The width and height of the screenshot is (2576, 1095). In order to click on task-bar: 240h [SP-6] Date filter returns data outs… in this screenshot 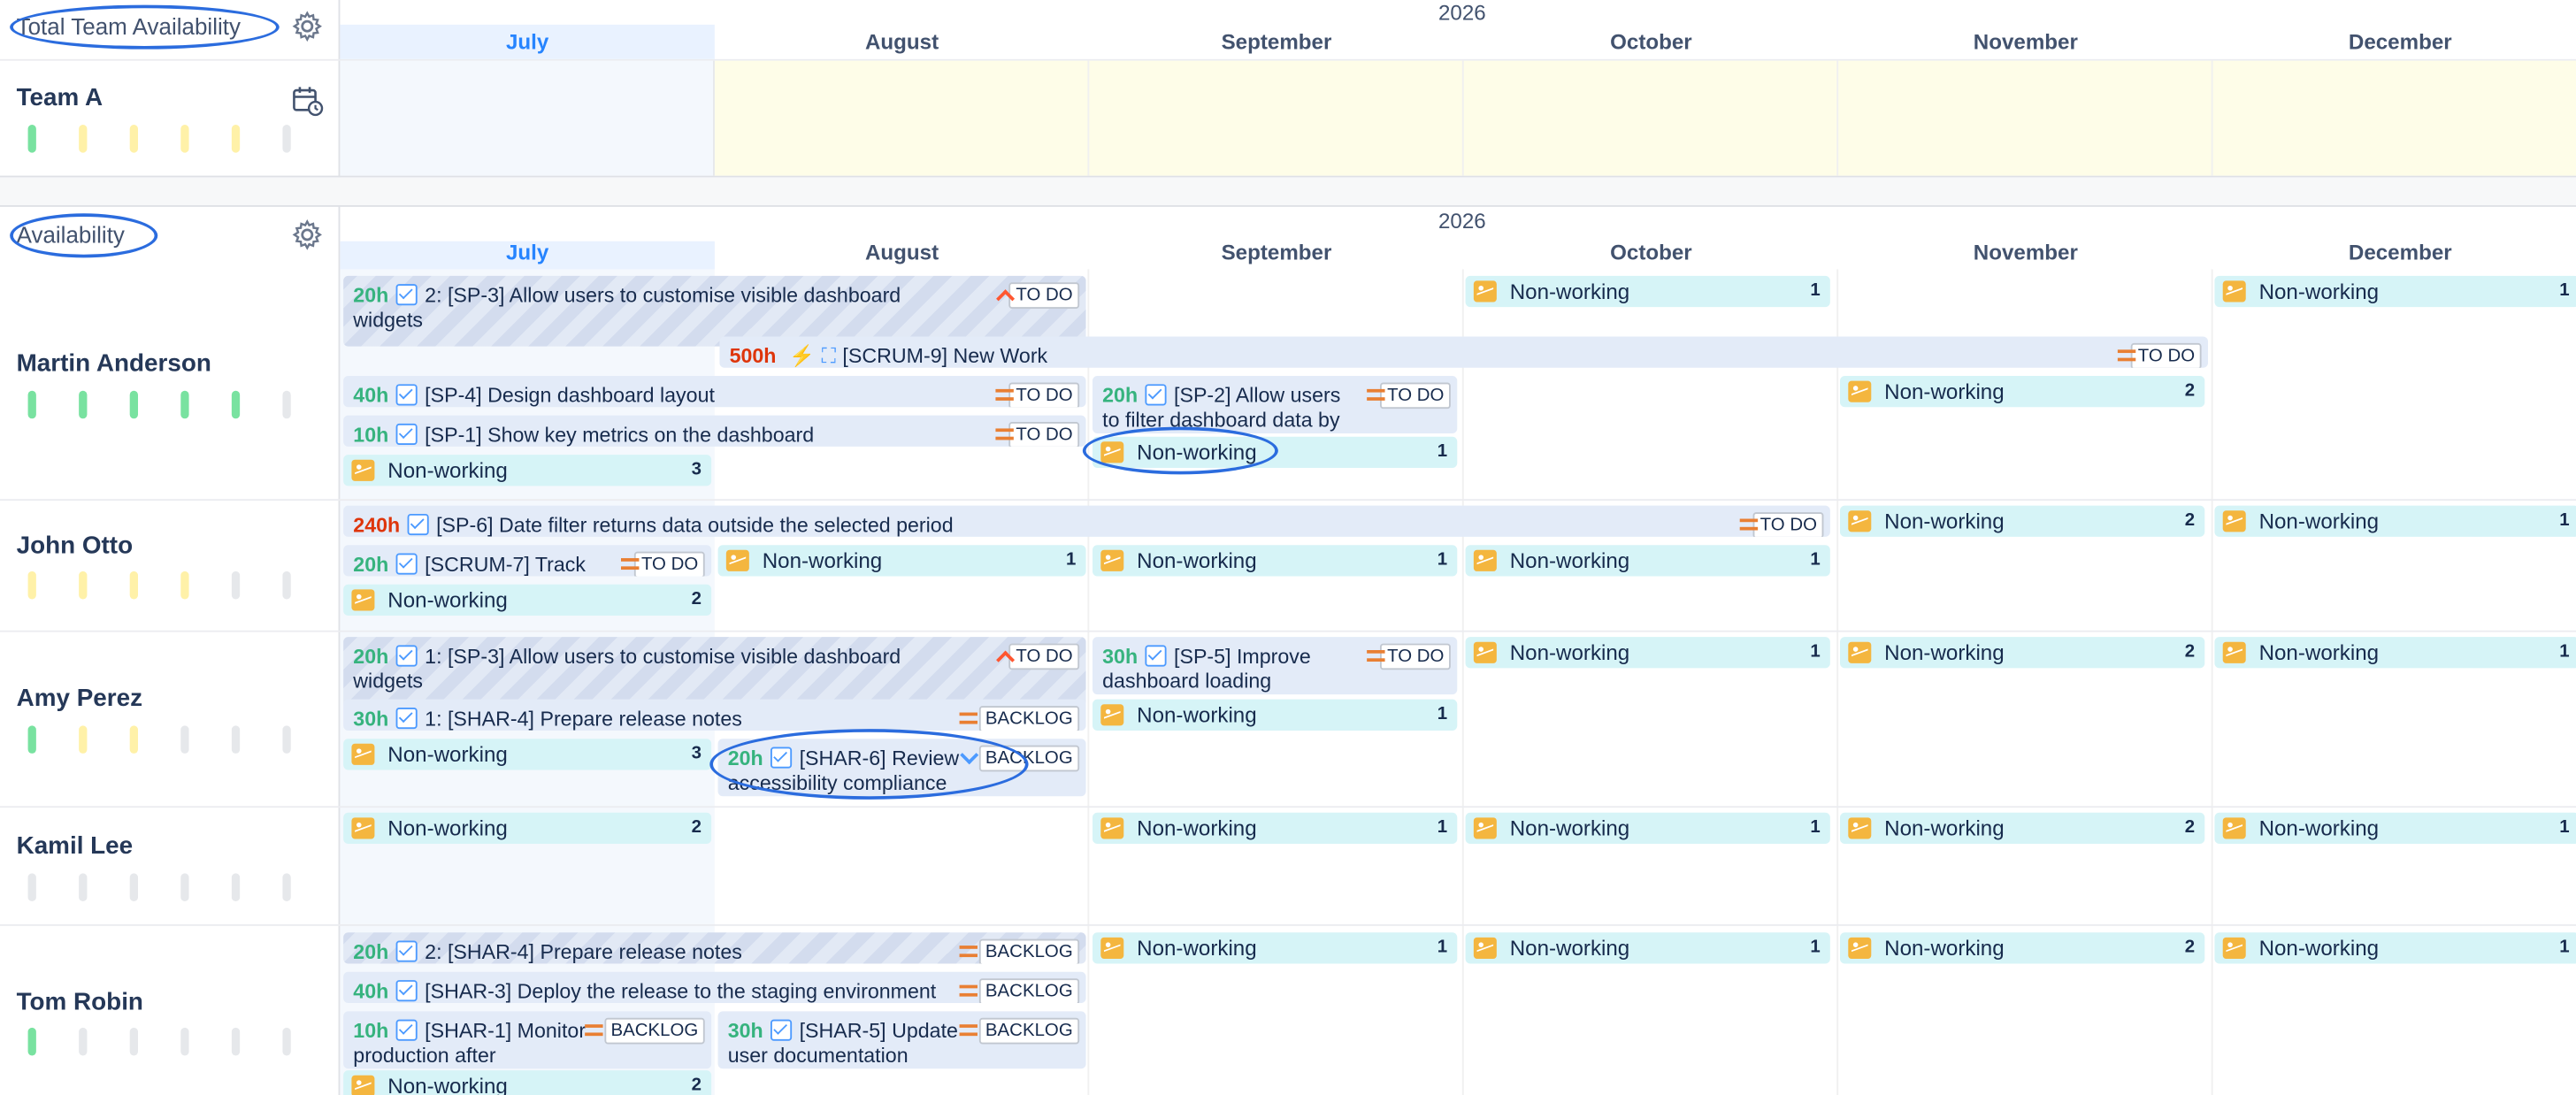, I will do `click(1086, 521)`.